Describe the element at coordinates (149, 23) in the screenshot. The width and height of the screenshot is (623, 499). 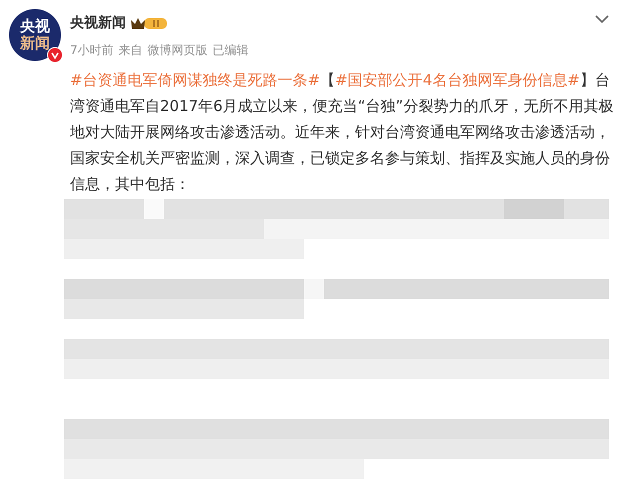
I see `crown-badge-icon` at that location.